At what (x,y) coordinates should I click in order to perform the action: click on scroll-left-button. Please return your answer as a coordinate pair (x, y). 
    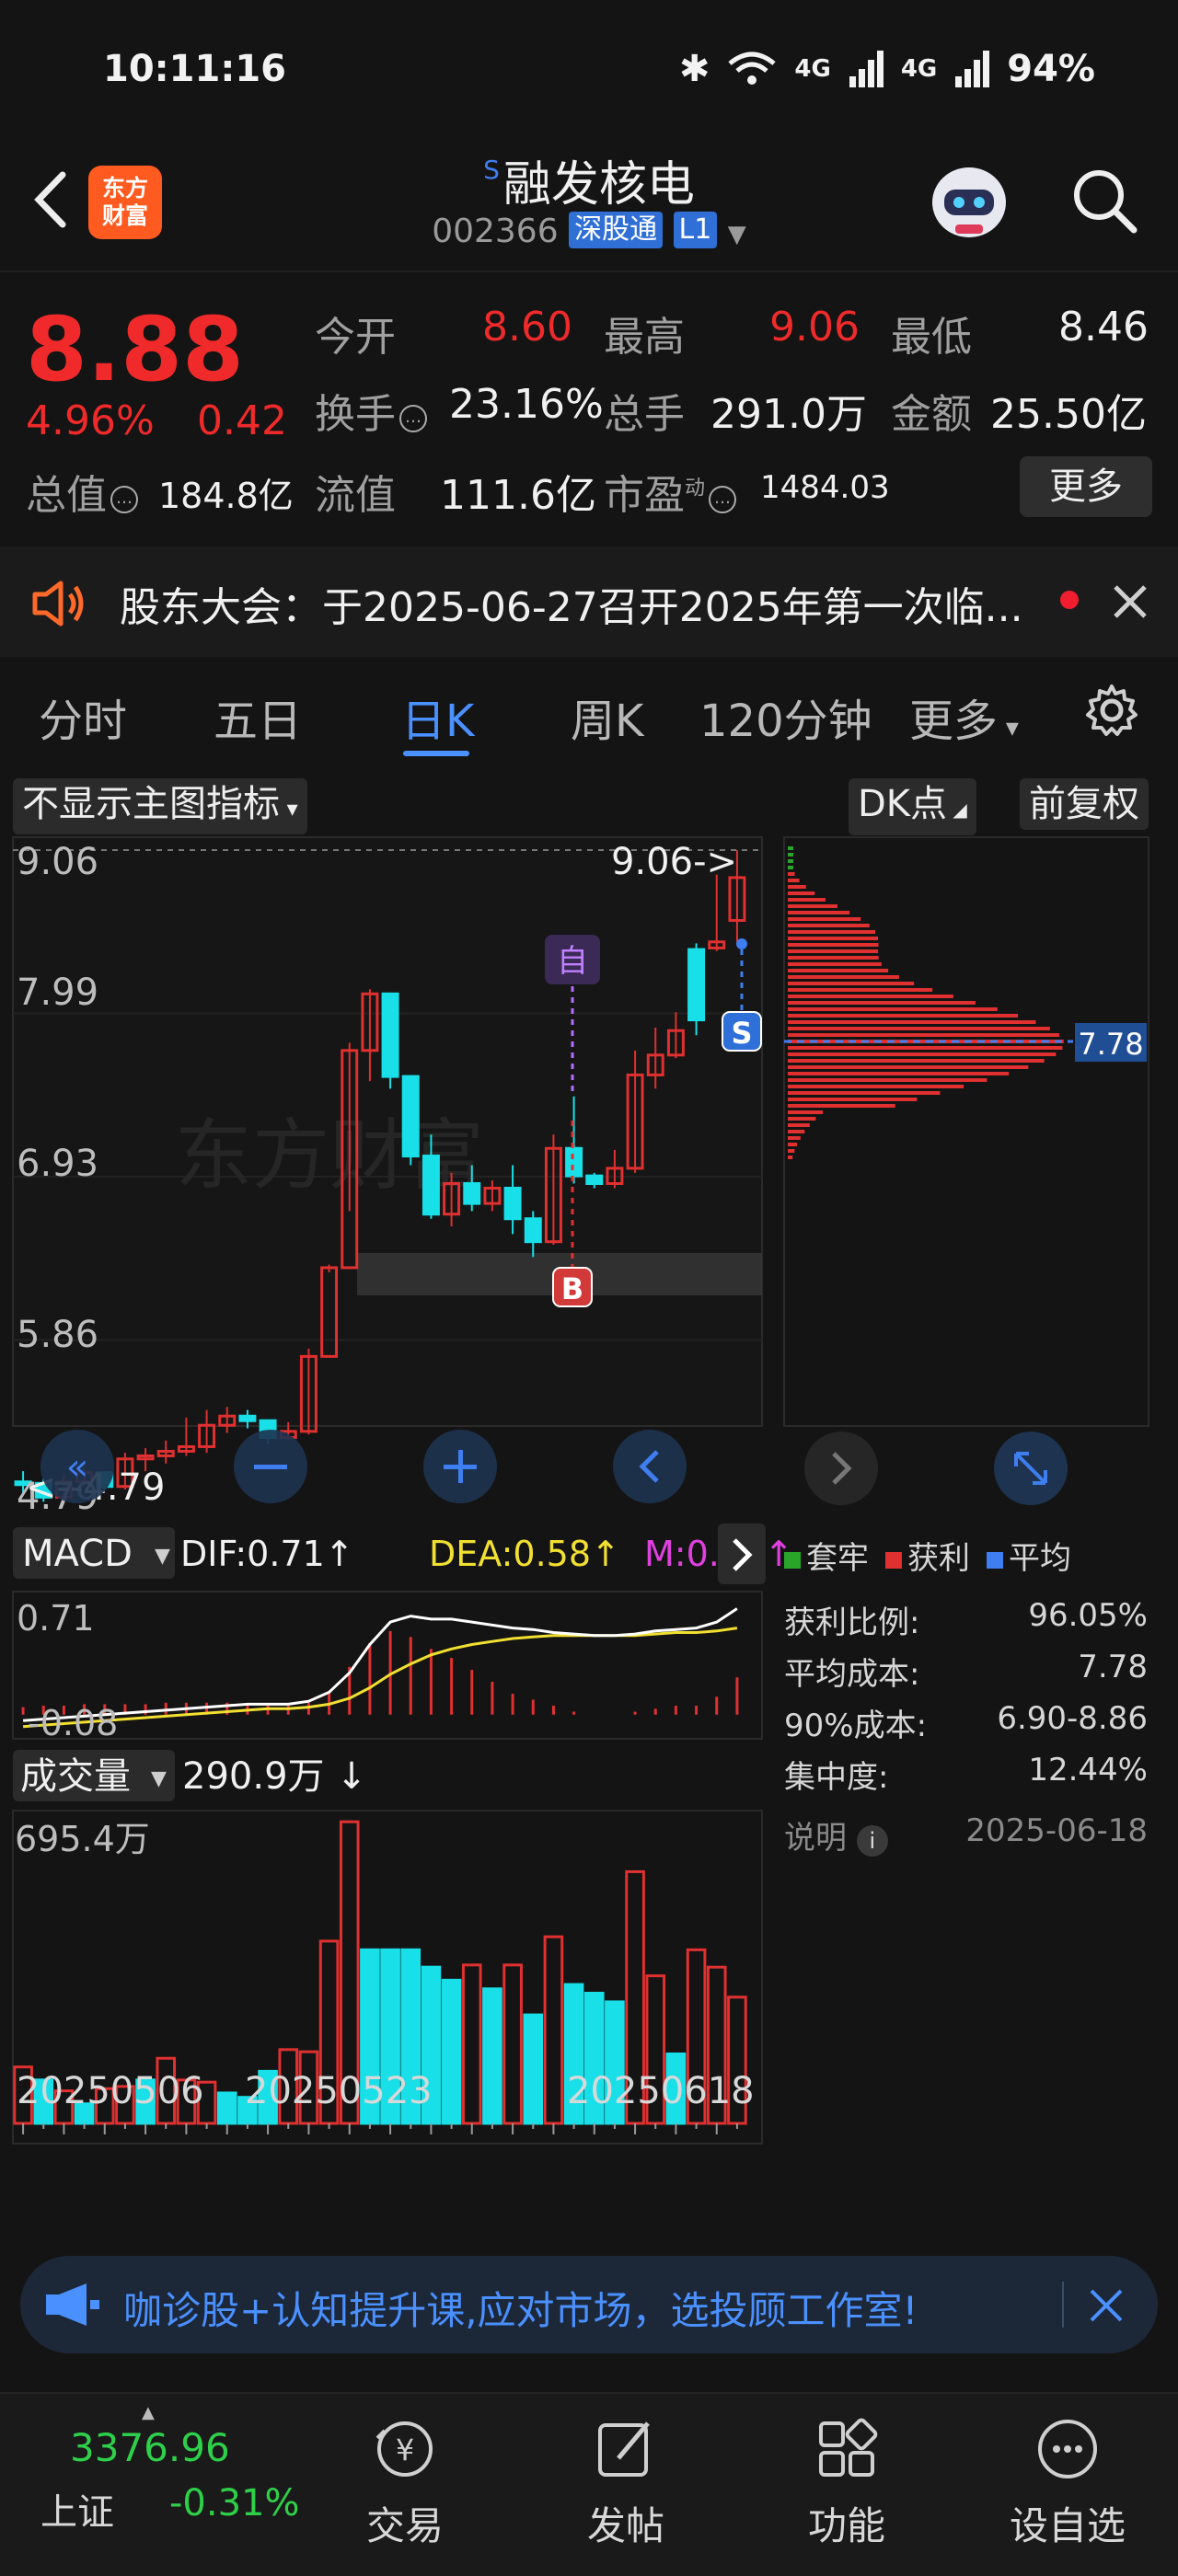
    Looking at the image, I should click on (650, 1466).